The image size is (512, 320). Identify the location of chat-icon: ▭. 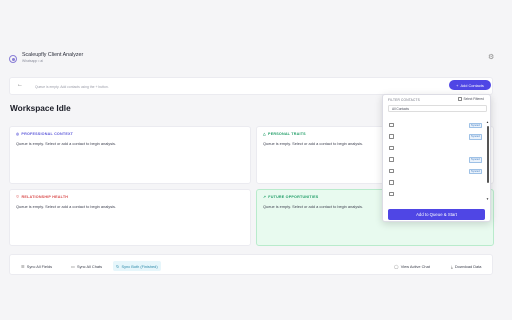
(73, 266).